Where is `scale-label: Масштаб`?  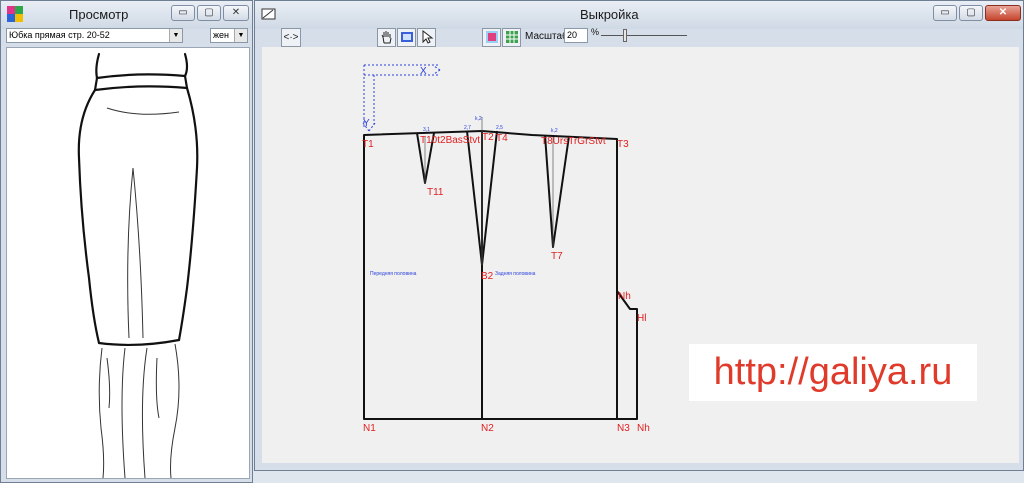
scale-label: Масштаб is located at coordinates (546, 36).